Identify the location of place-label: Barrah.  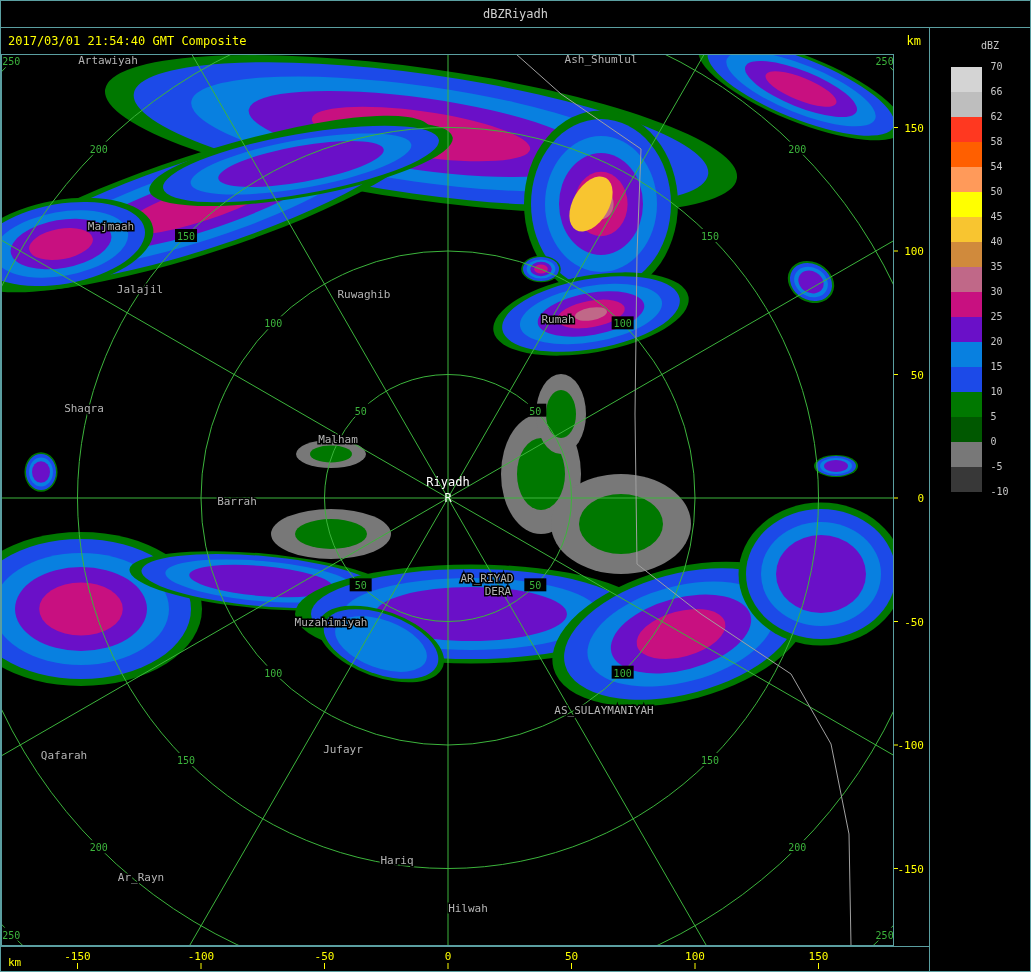
(237, 501).